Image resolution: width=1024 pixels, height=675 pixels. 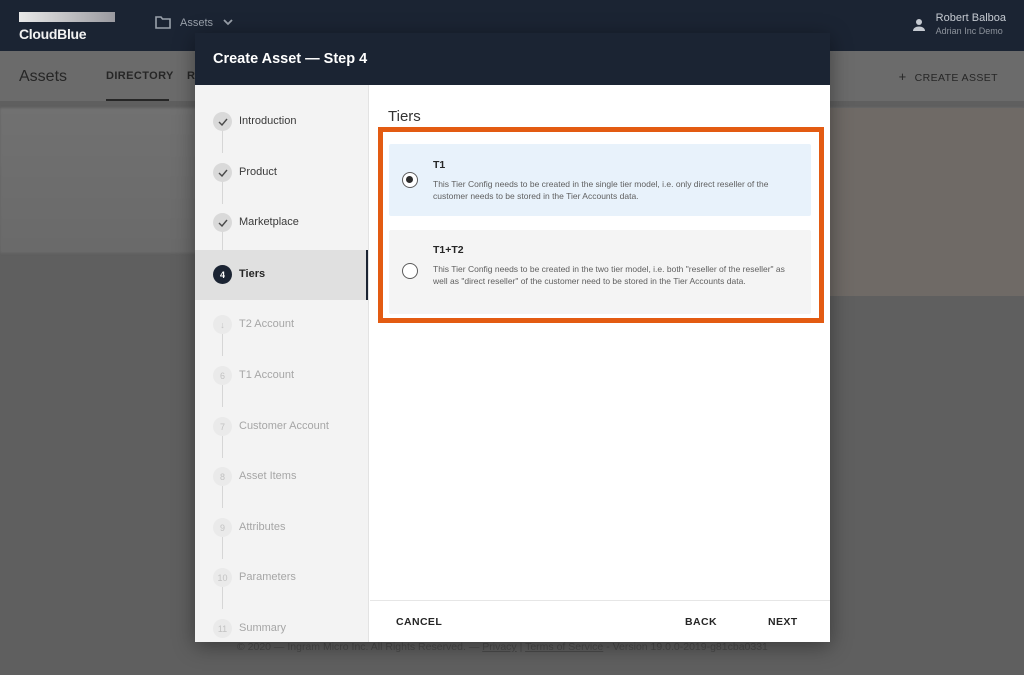 I want to click on create-asset-button: + CREATE ASSET, so click(x=948, y=76).